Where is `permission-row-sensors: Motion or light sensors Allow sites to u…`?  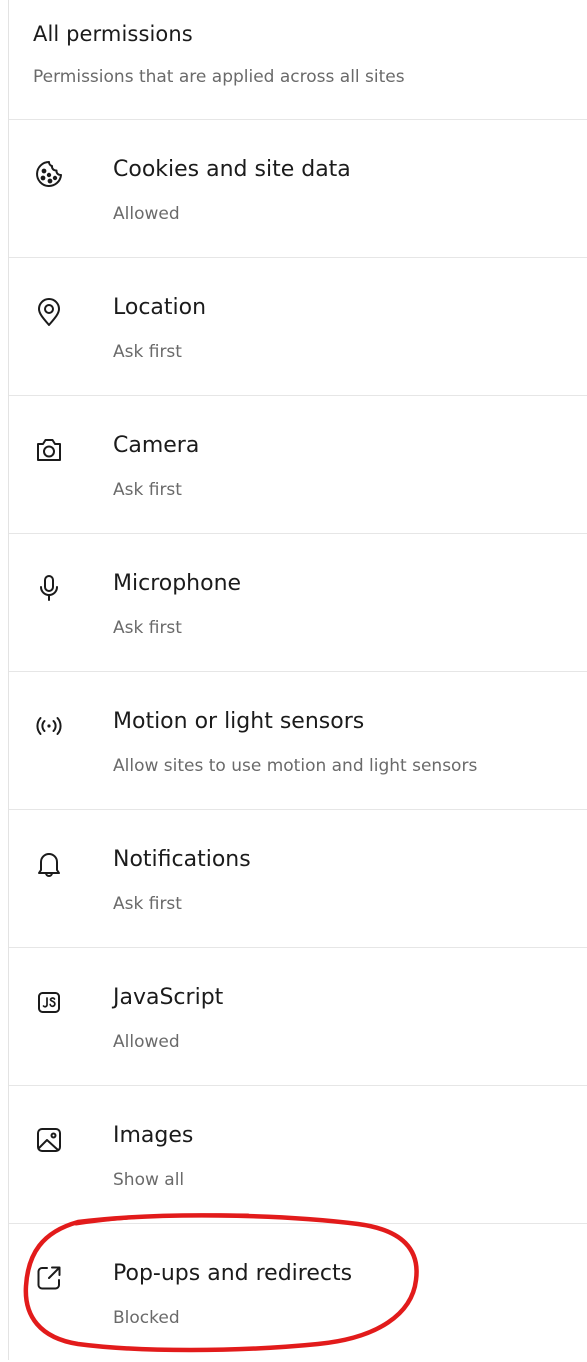 permission-row-sensors: Motion or light sensors Allow sites to u… is located at coordinates (298, 741).